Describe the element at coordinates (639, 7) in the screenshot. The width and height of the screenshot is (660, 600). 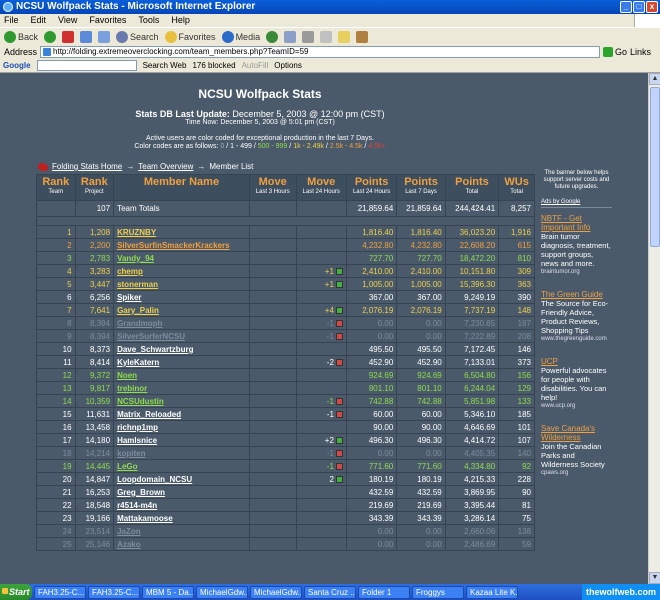
I see `maximize-button: □` at that location.